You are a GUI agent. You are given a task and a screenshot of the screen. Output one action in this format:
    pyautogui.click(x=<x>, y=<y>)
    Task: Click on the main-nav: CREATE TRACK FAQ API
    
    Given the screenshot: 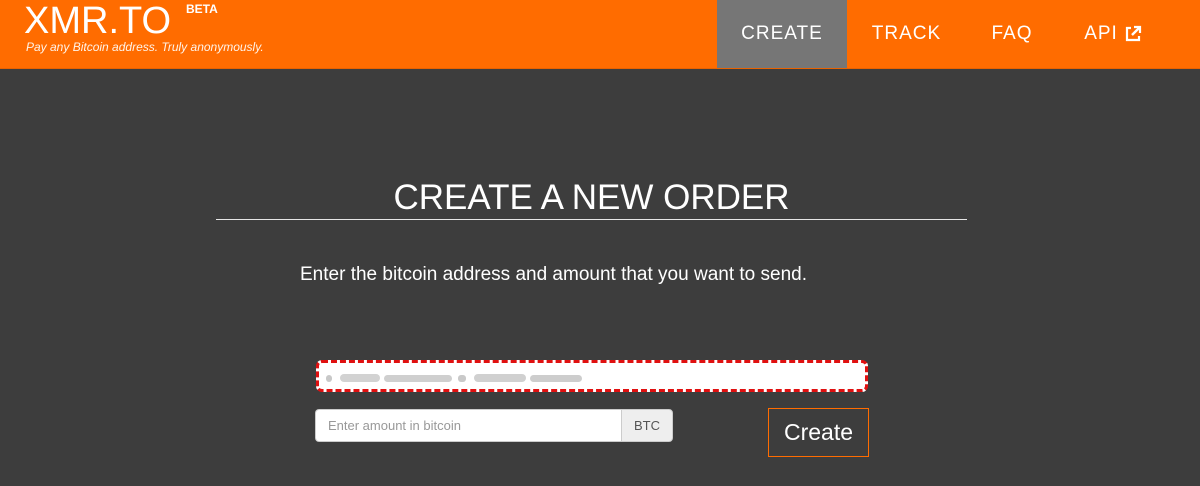 What is the action you would take?
    pyautogui.click(x=942, y=34)
    